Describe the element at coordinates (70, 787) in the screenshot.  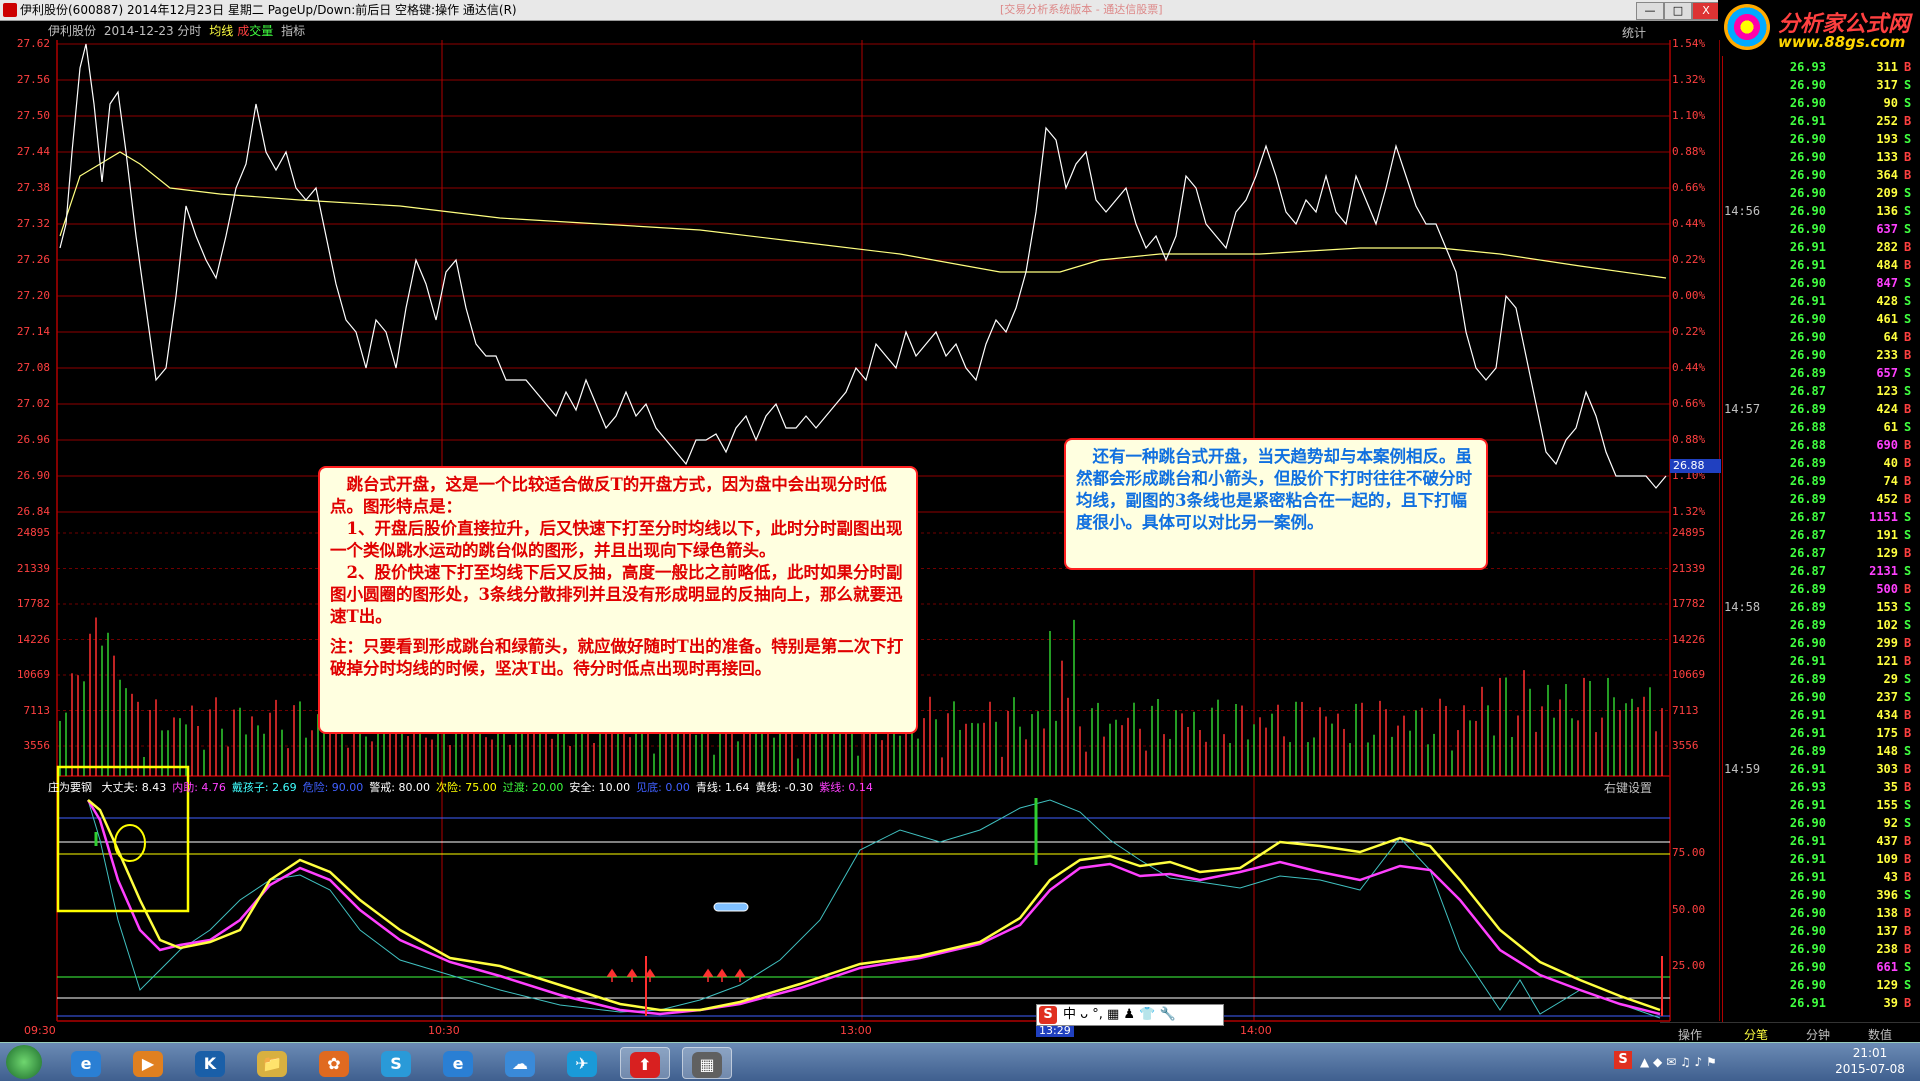
I see `indicator-name: 庄为要钢` at that location.